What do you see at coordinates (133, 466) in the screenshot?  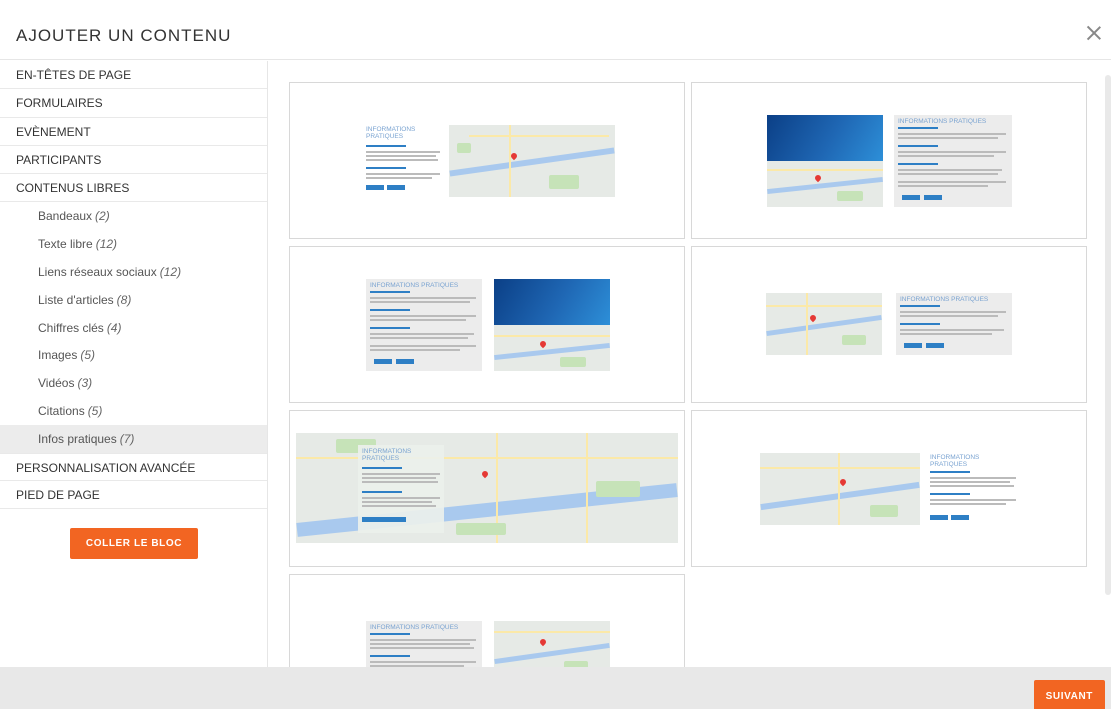 I see `sidebar-item-advanced-customization: PERSONNALISATION AVANCÉE` at bounding box center [133, 466].